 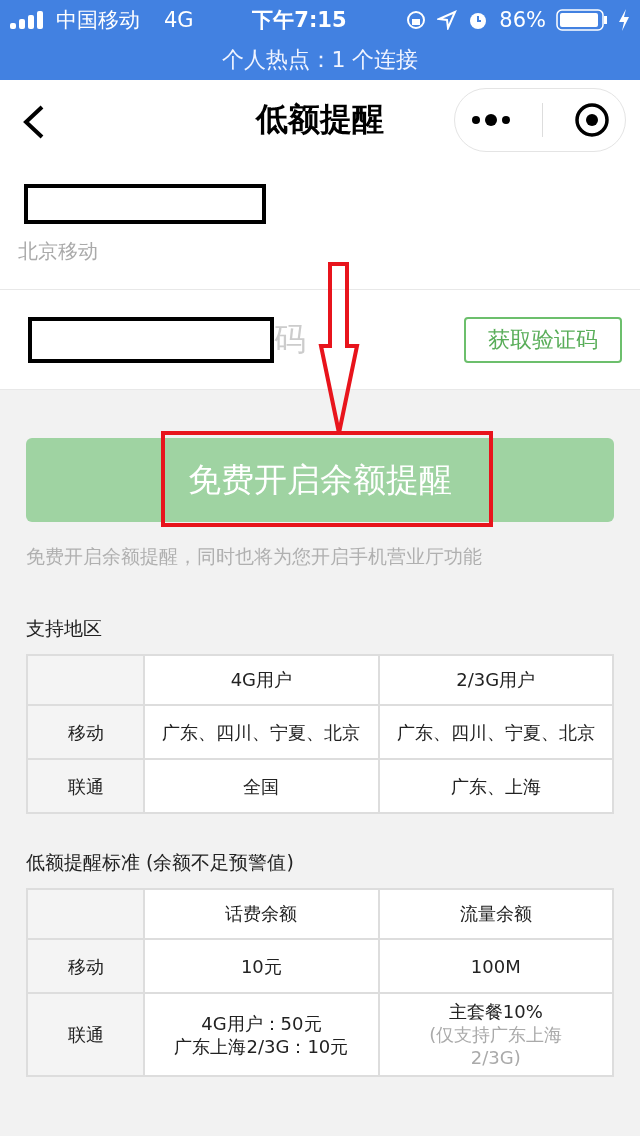 What do you see at coordinates (64, 628) in the screenshot?
I see `section-title: 支持地区` at bounding box center [64, 628].